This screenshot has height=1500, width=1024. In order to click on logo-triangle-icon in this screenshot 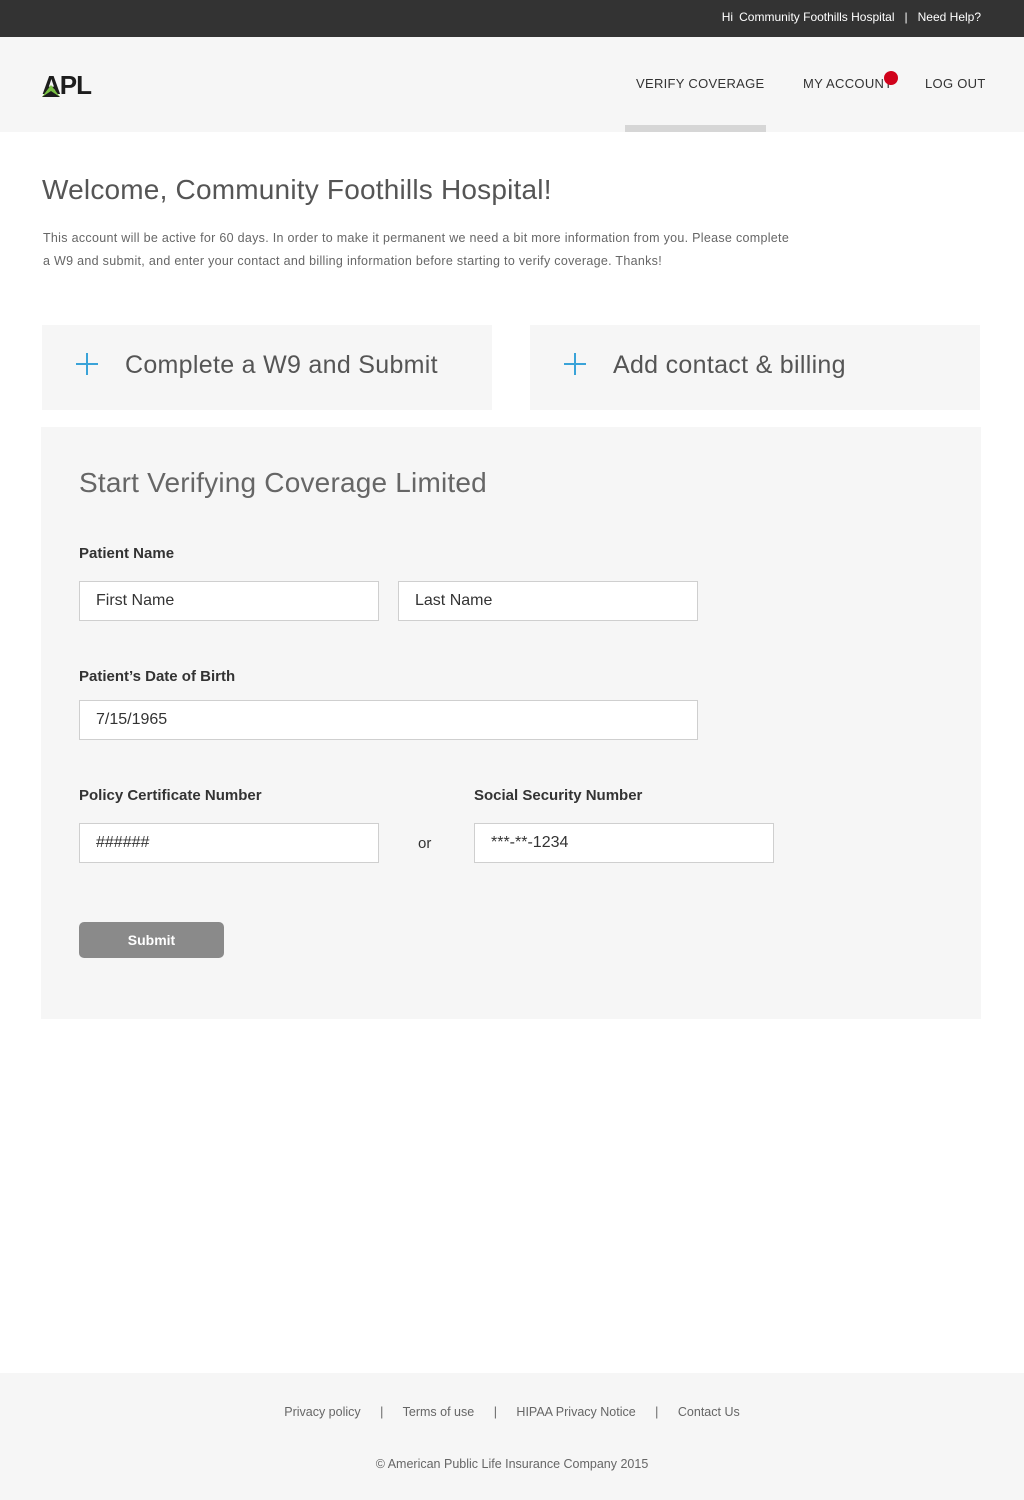, I will do `click(51, 91)`.